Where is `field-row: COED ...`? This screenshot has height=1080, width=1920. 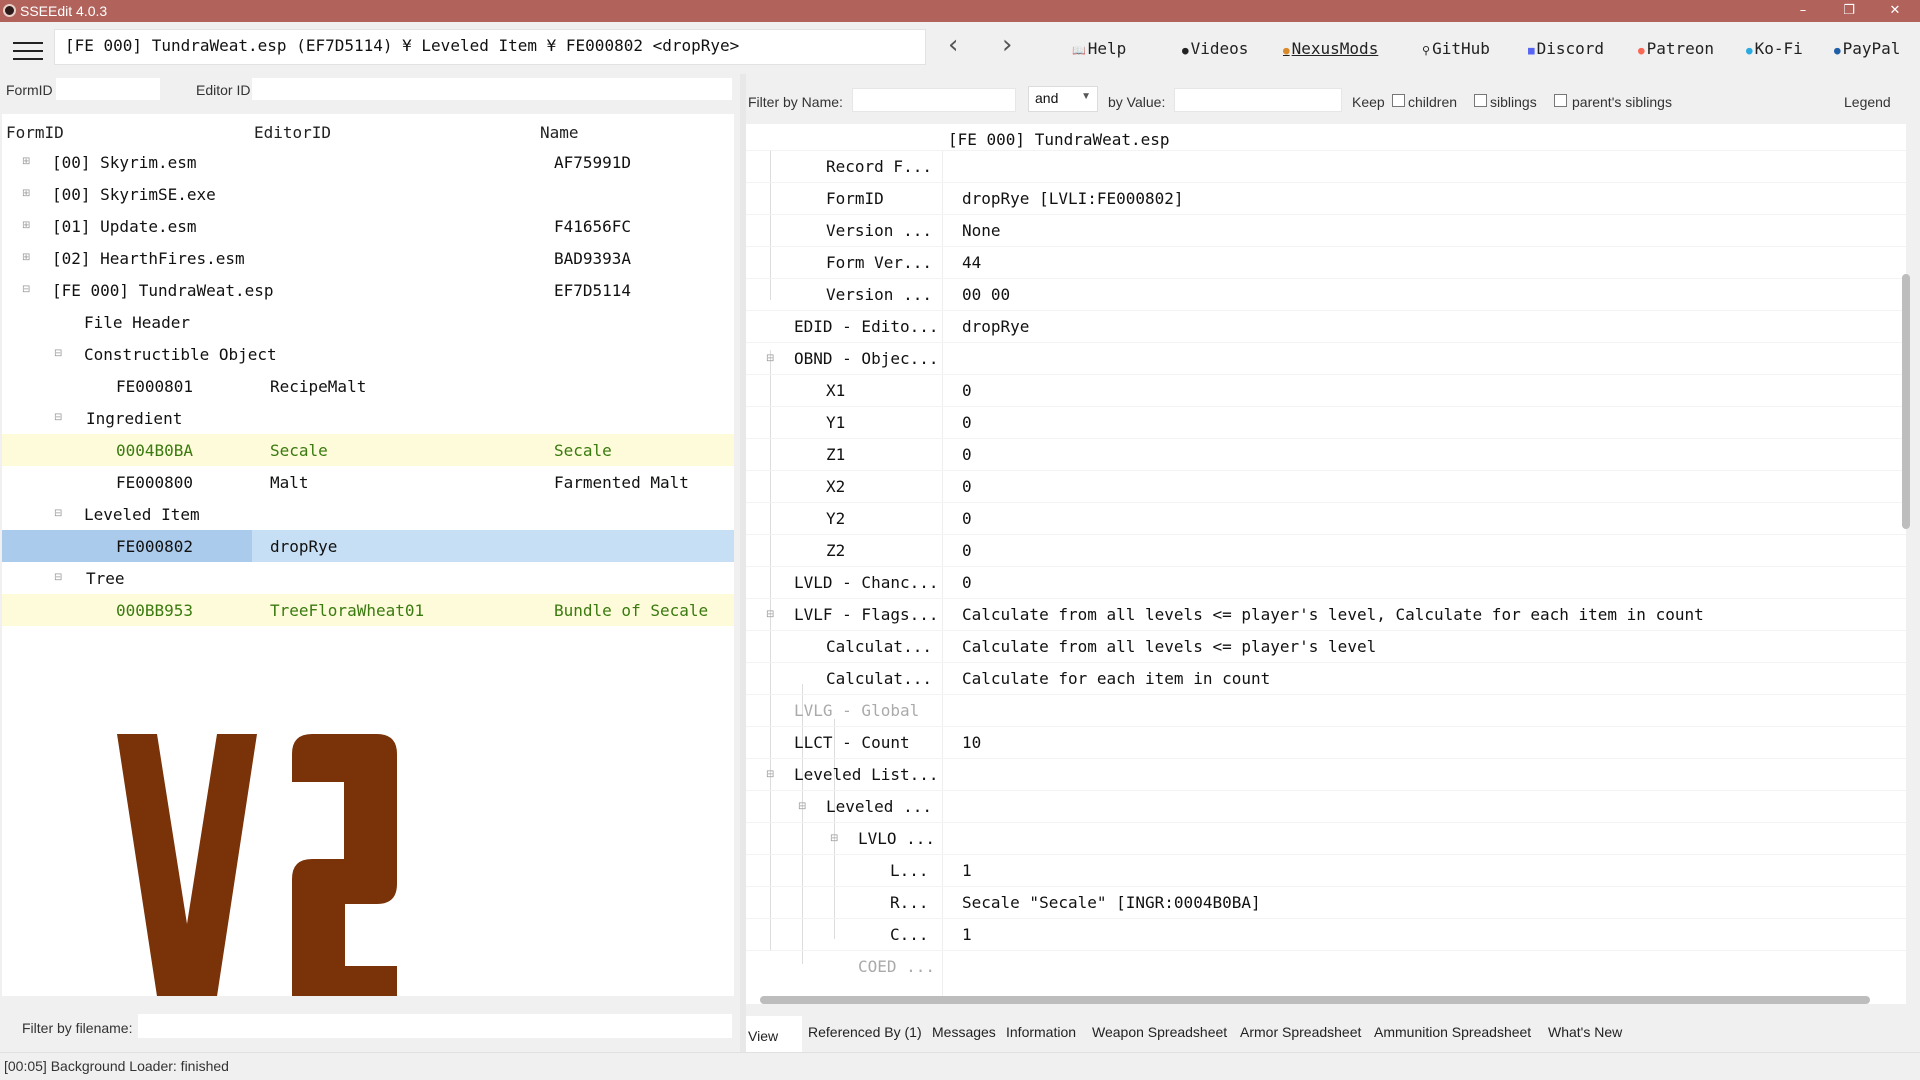
field-row: COED ... is located at coordinates (1326, 966).